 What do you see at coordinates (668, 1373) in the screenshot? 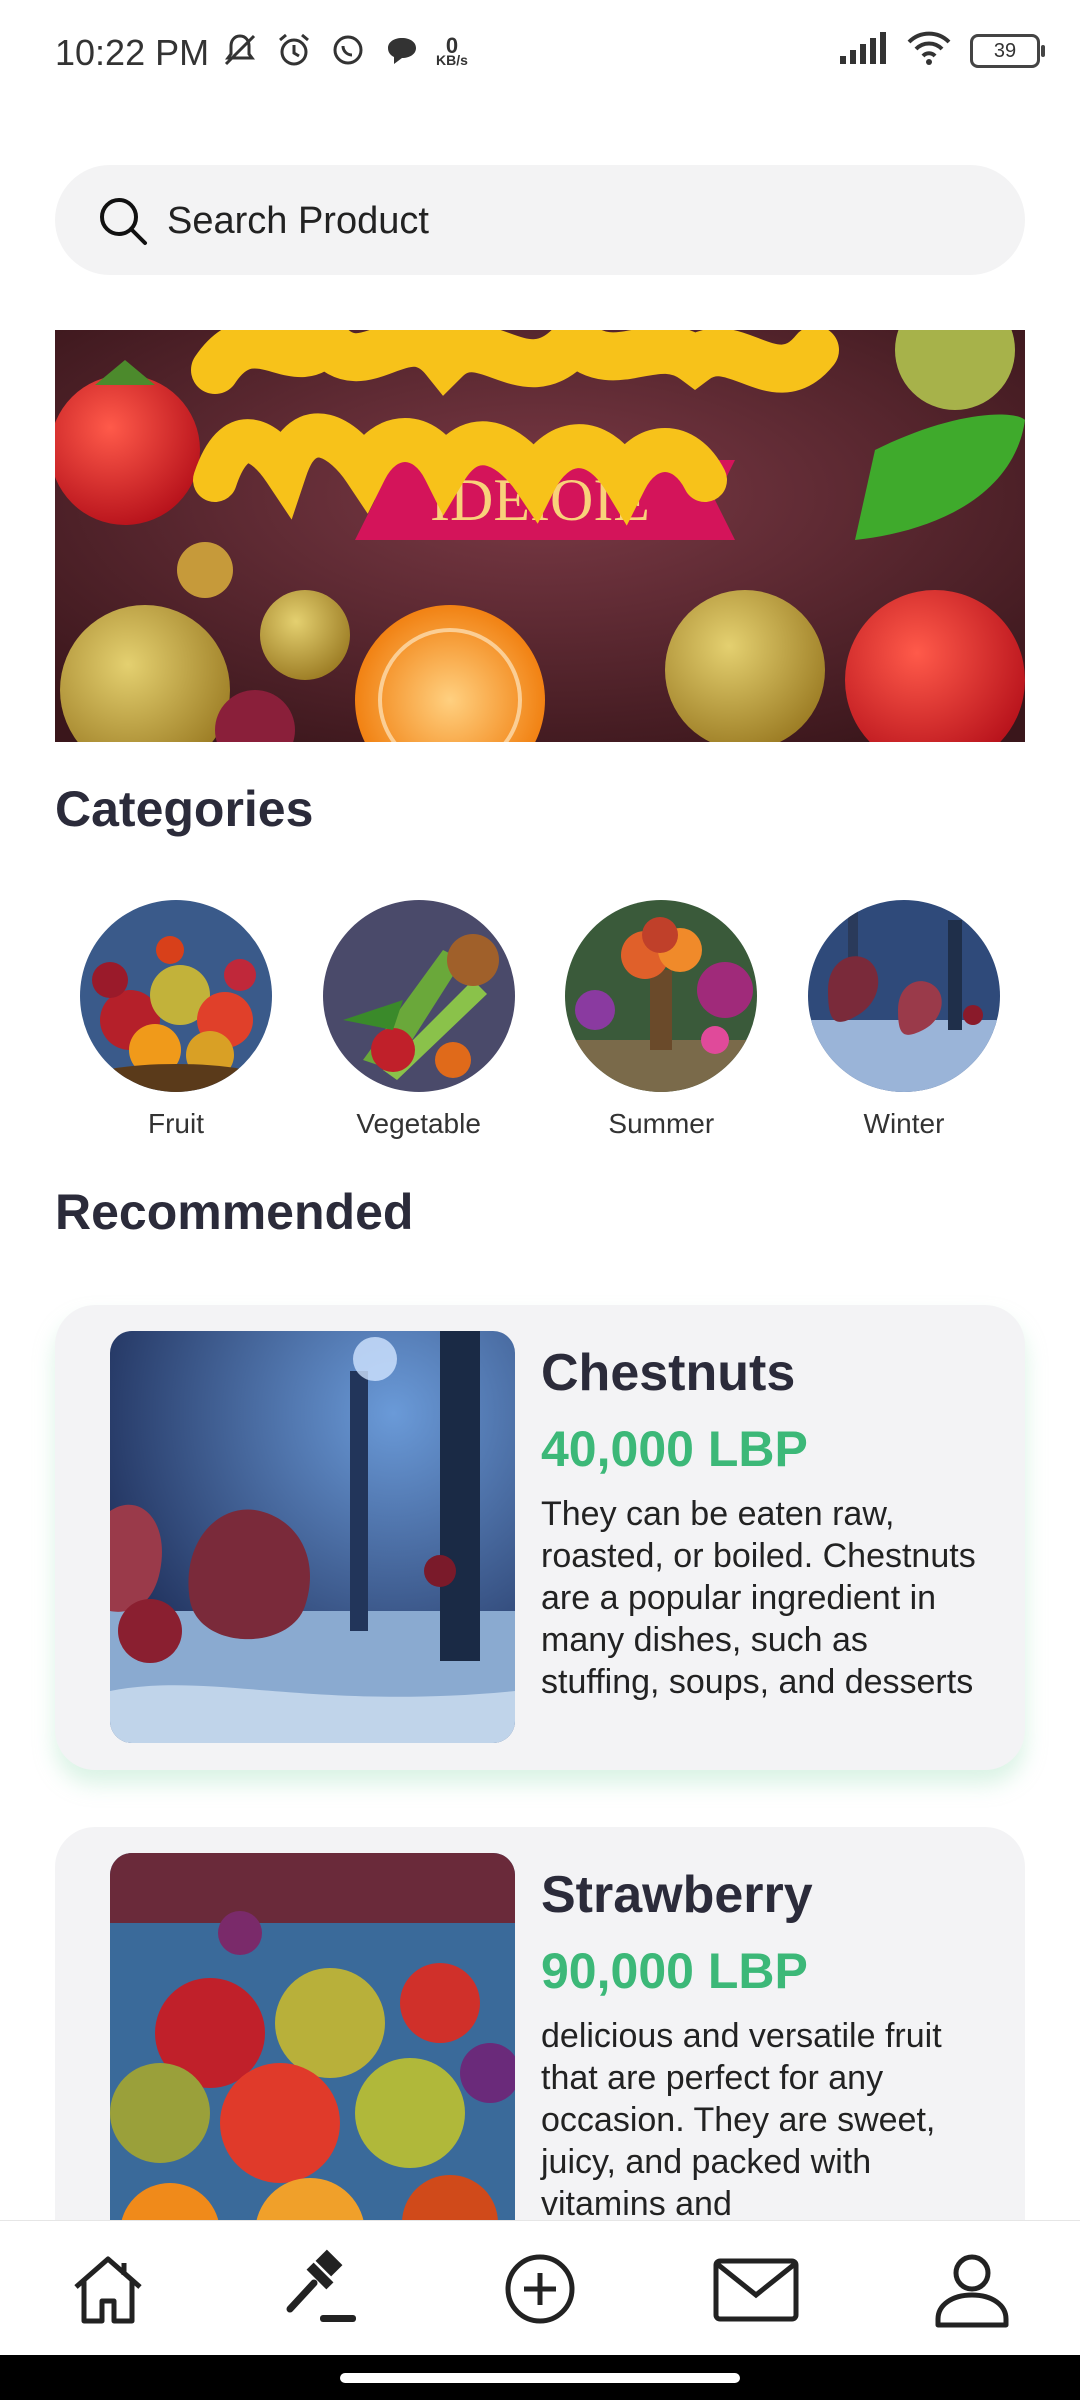
I see `product-name: Chestnuts` at bounding box center [668, 1373].